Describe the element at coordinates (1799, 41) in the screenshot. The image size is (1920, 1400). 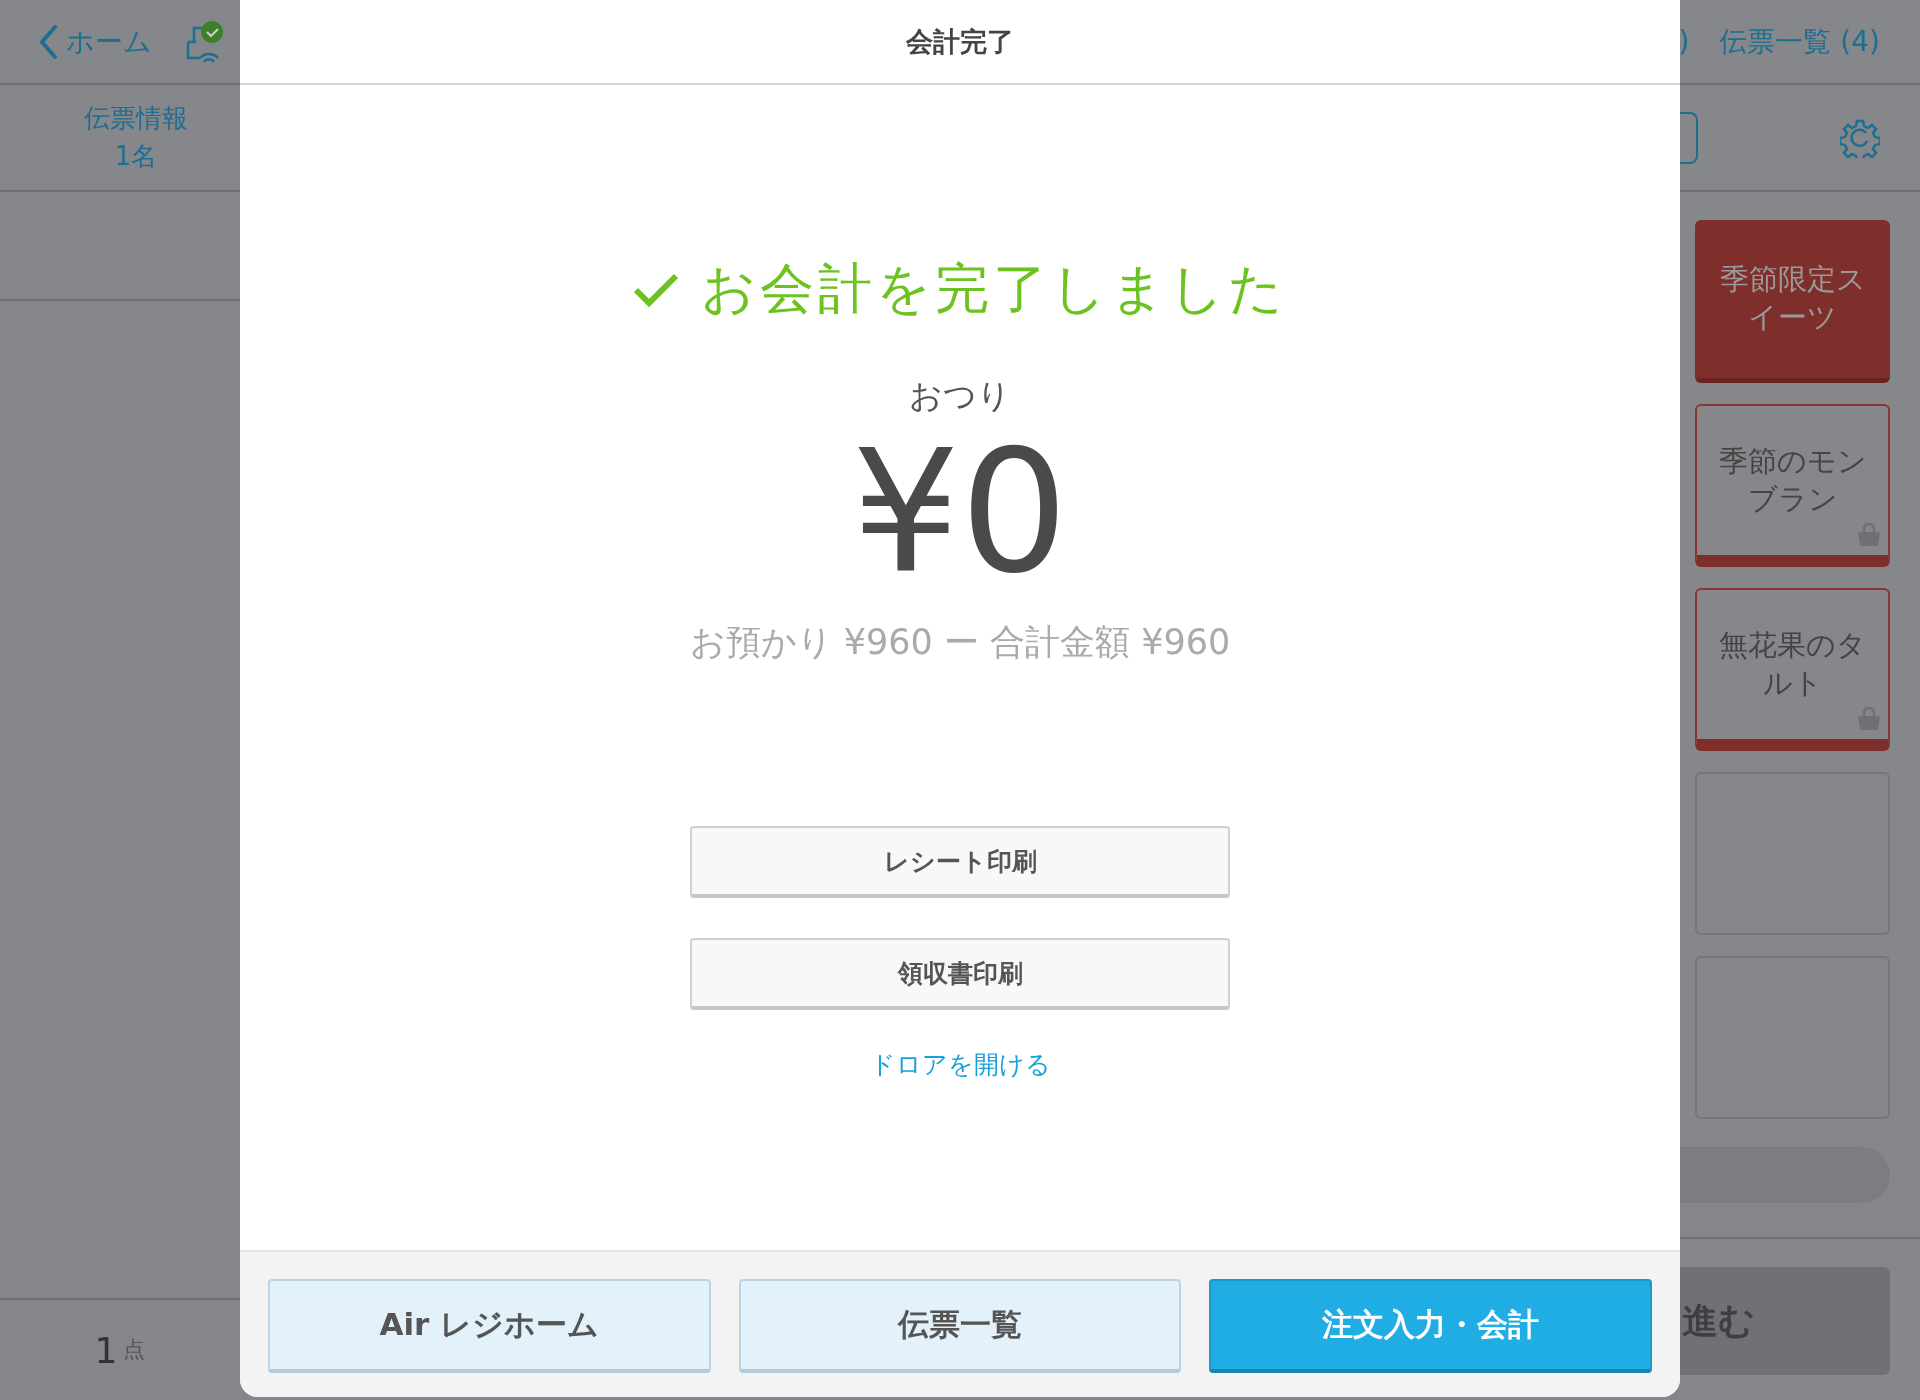
I see `slip-list-tab: 伝票一覧 (4)` at that location.